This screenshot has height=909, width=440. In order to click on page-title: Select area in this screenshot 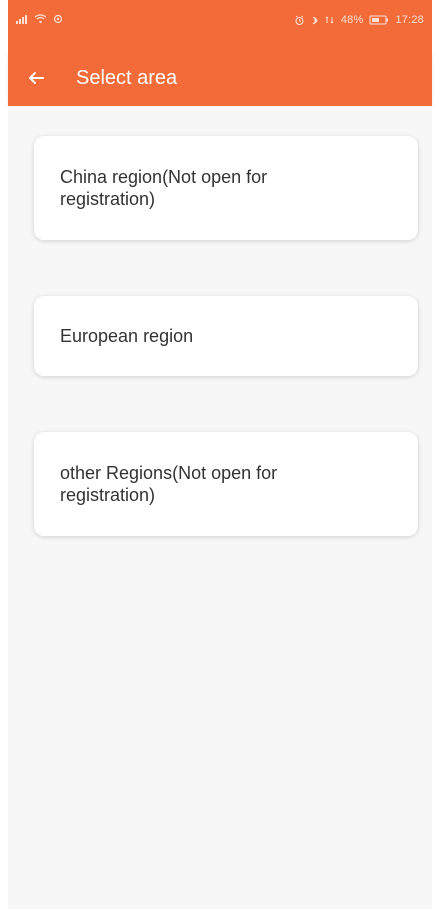, I will do `click(127, 78)`.